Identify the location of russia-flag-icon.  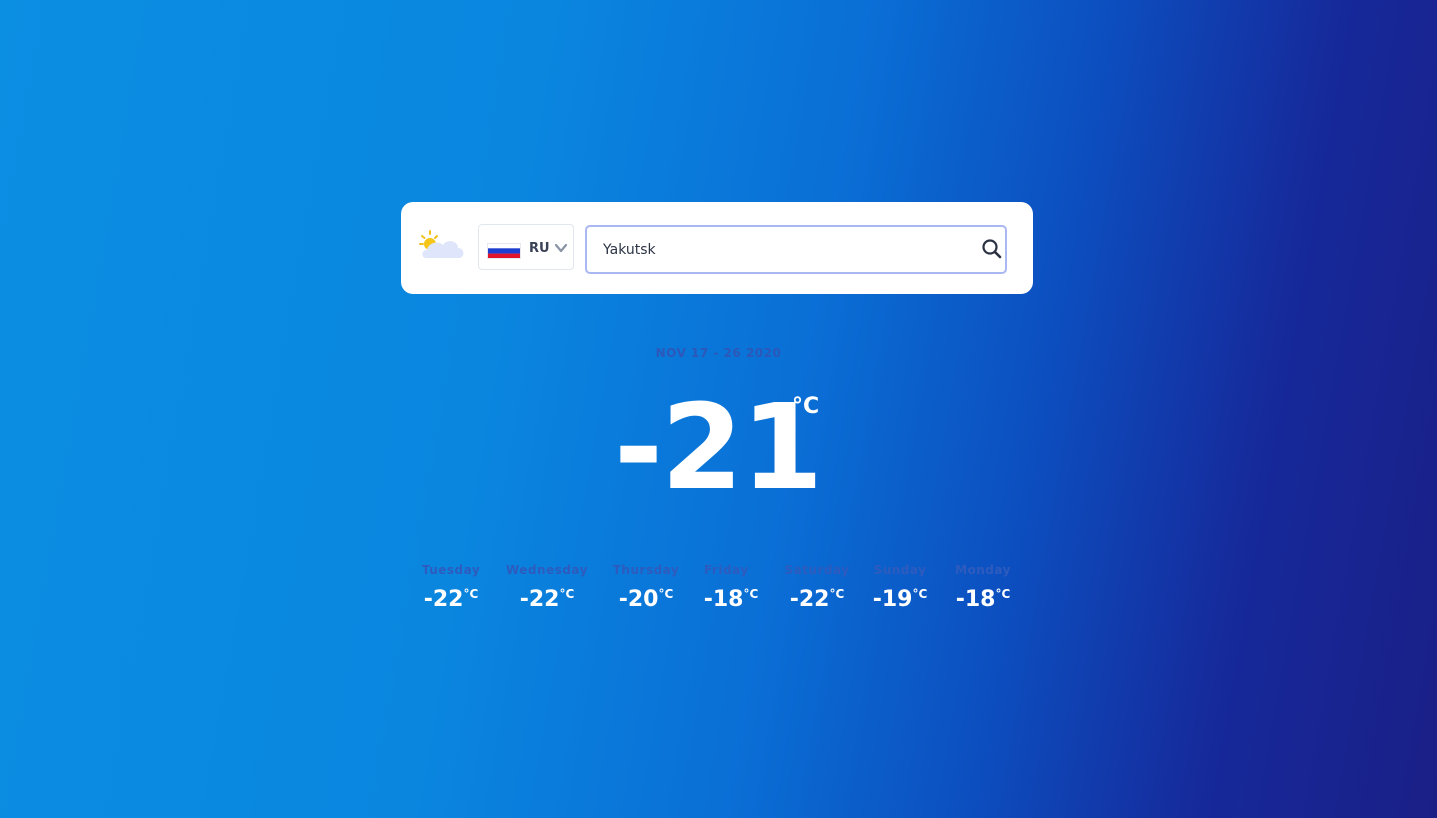
(504, 251).